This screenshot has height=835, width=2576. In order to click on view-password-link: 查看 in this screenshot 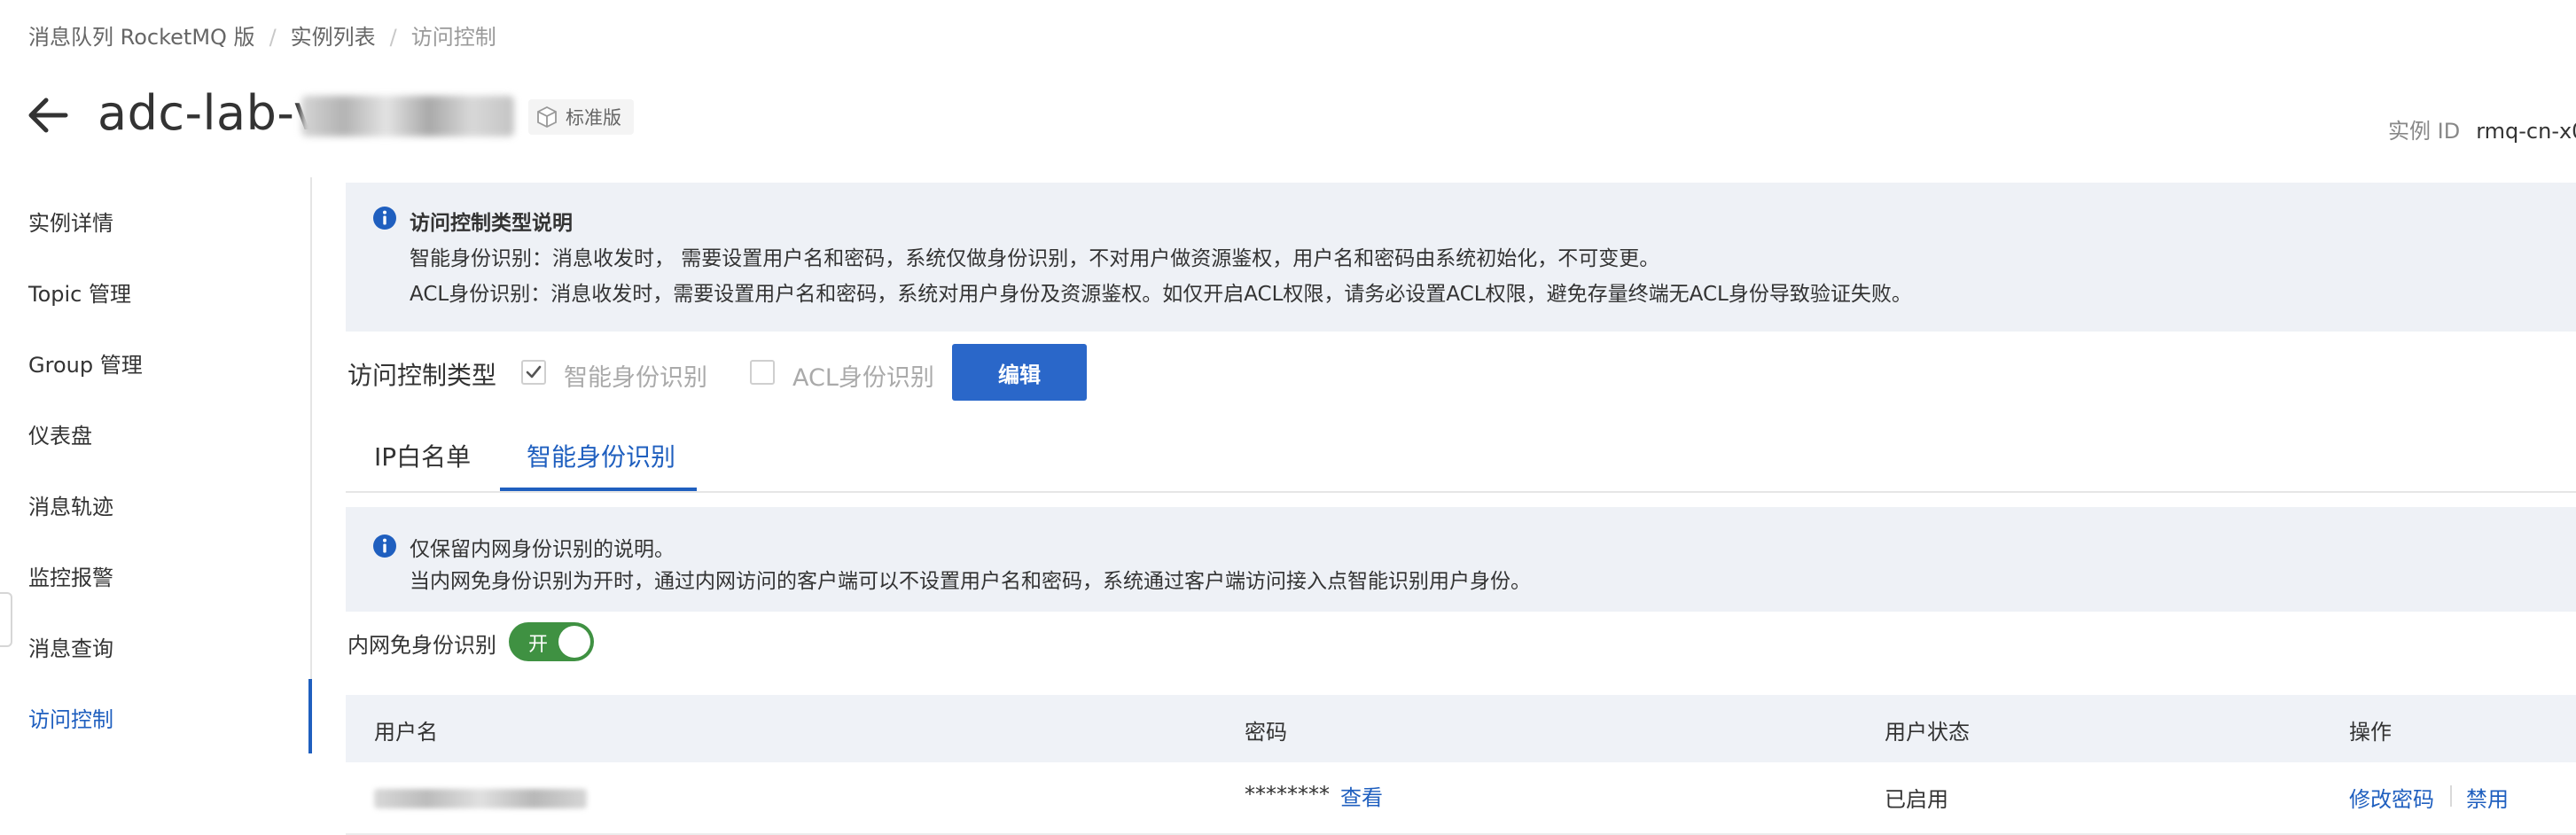, I will do `click(1361, 795)`.